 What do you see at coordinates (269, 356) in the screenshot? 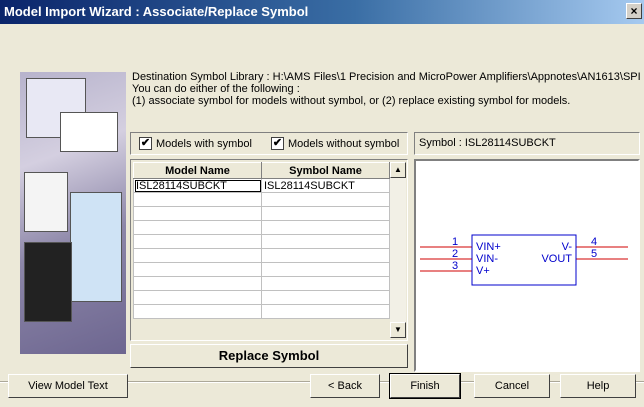
I see `replace-symbol-button: Replace Symbol` at bounding box center [269, 356].